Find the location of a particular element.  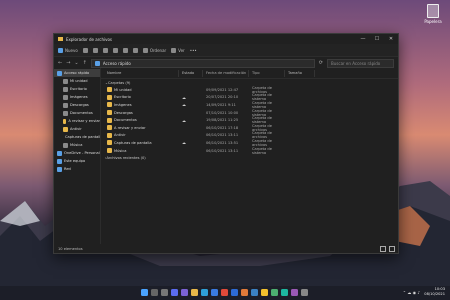

clock: 10:03 08/10/2021 is located at coordinates (434, 292).